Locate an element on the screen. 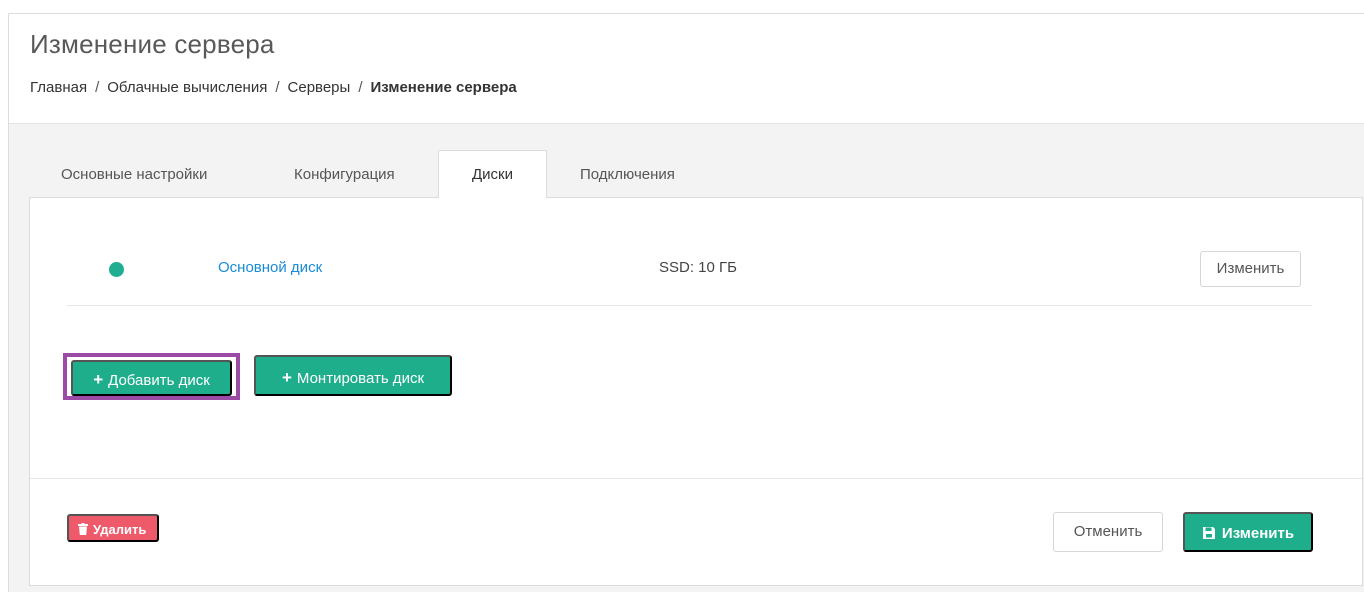 This screenshot has width=1364, height=592. tab-disks: Диски is located at coordinates (492, 174).